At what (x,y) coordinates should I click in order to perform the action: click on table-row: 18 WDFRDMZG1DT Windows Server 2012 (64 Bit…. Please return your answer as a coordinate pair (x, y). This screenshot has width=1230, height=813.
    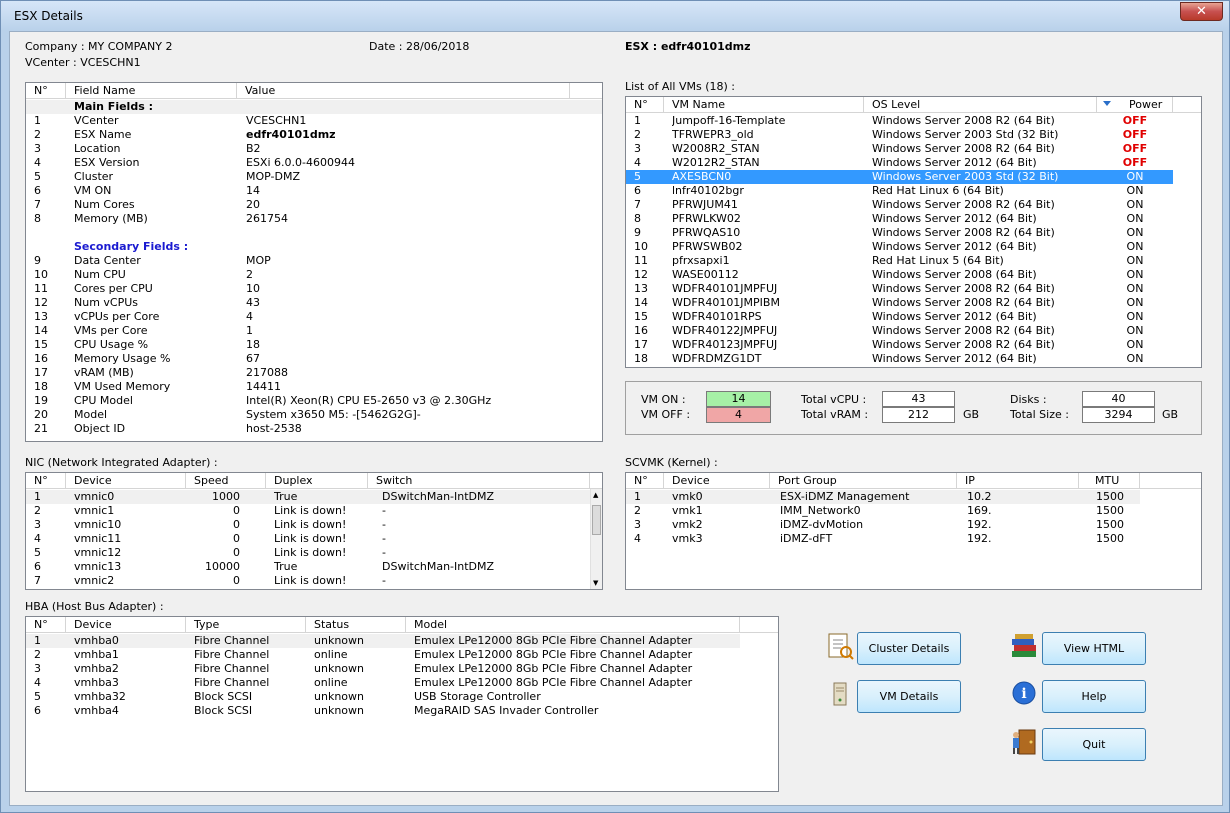
    Looking at the image, I should click on (899, 359).